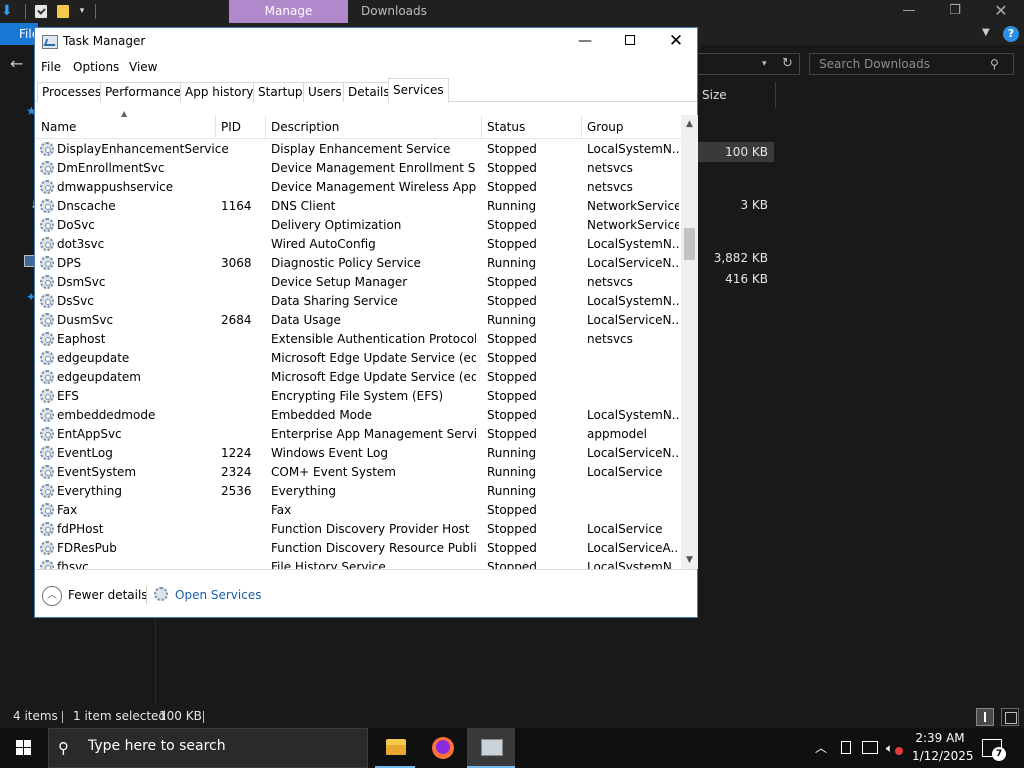  Describe the element at coordinates (288, 11) in the screenshot. I see `ribbon-tab-manage: Manage` at that location.